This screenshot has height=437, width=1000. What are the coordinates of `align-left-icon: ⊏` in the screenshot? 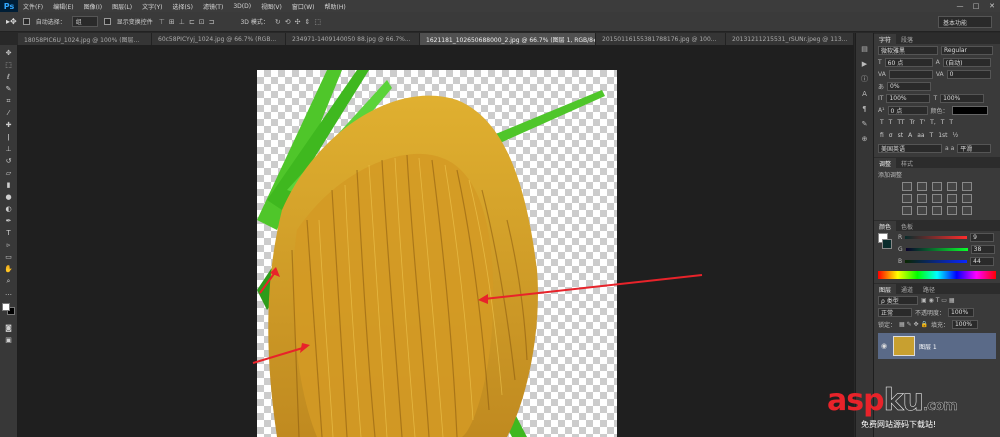 It's located at (192, 22).